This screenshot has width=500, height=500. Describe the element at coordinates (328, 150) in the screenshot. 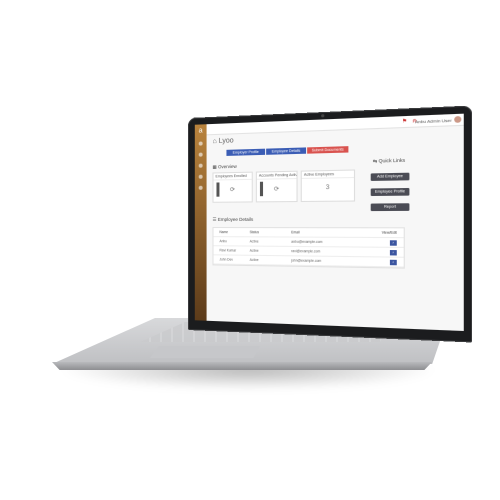

I see `step-submit-documents: Submit Documents` at that location.